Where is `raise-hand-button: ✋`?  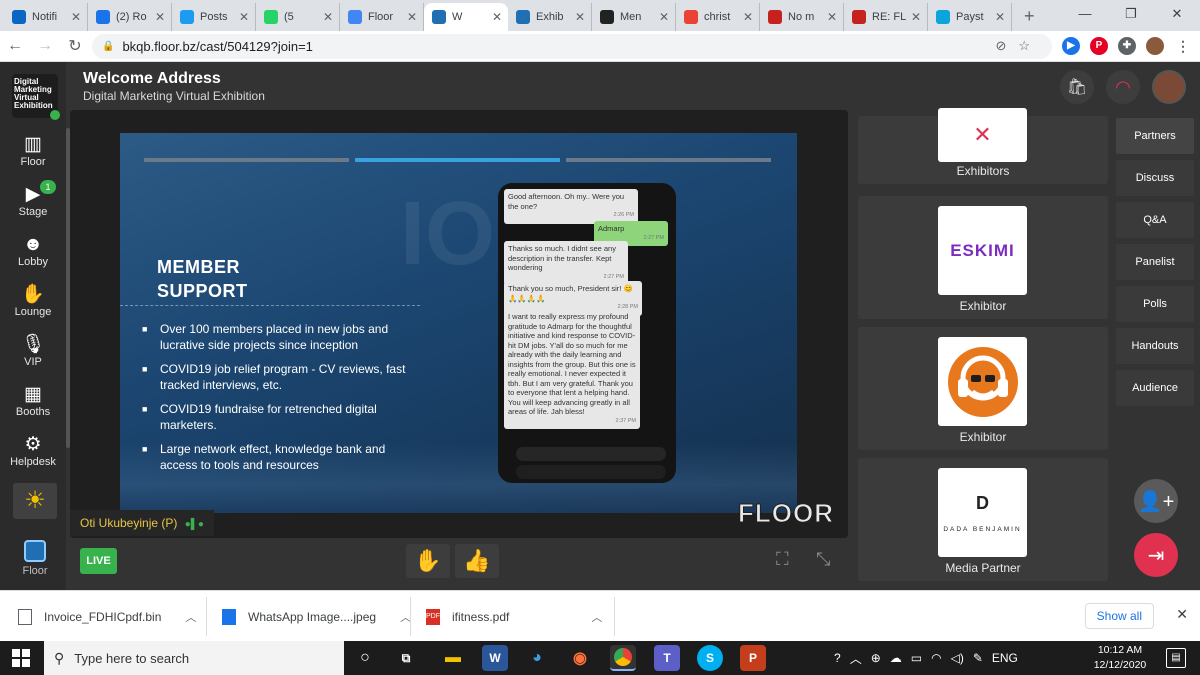
raise-hand-button: ✋ is located at coordinates (428, 561).